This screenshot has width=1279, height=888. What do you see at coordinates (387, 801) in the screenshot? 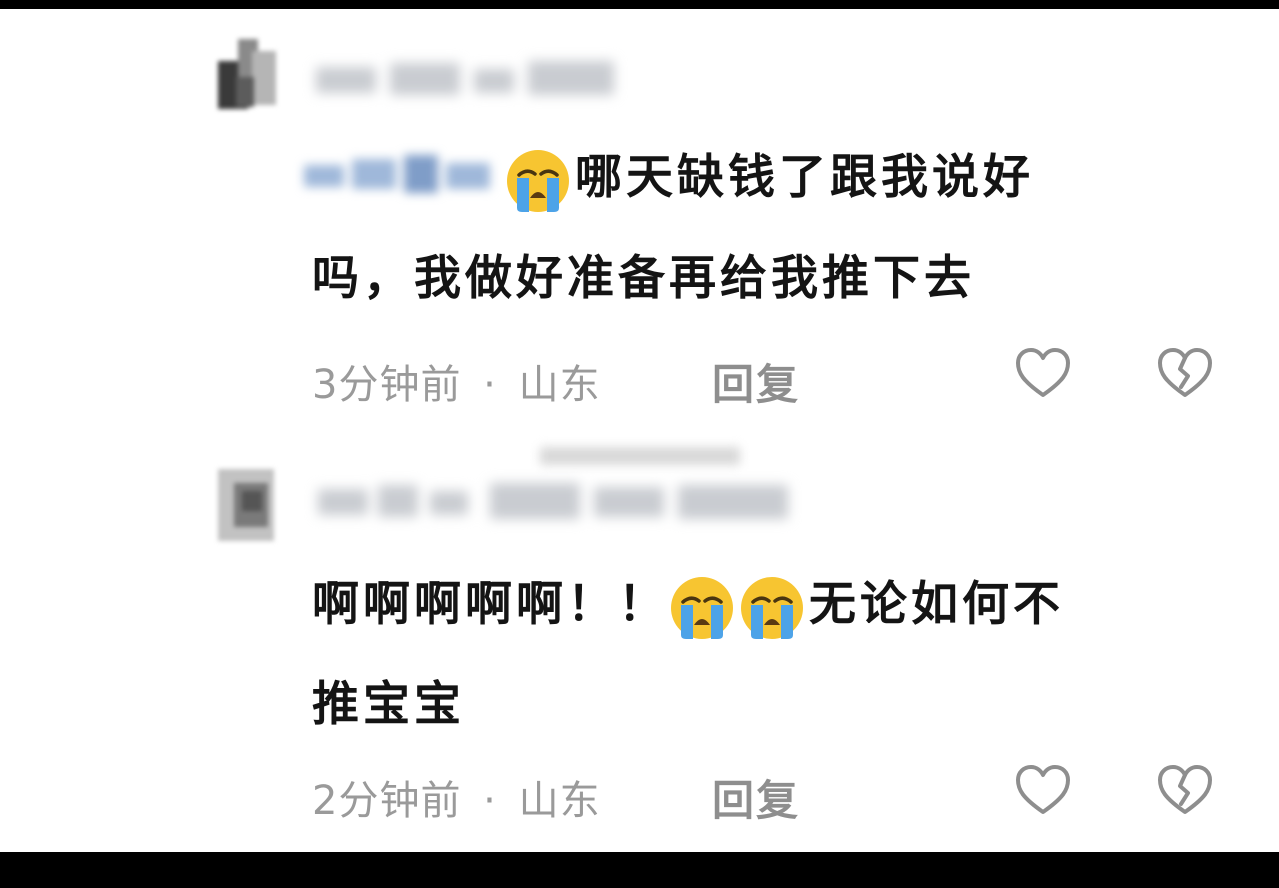
I see `comment-time: 2分钟前` at bounding box center [387, 801].